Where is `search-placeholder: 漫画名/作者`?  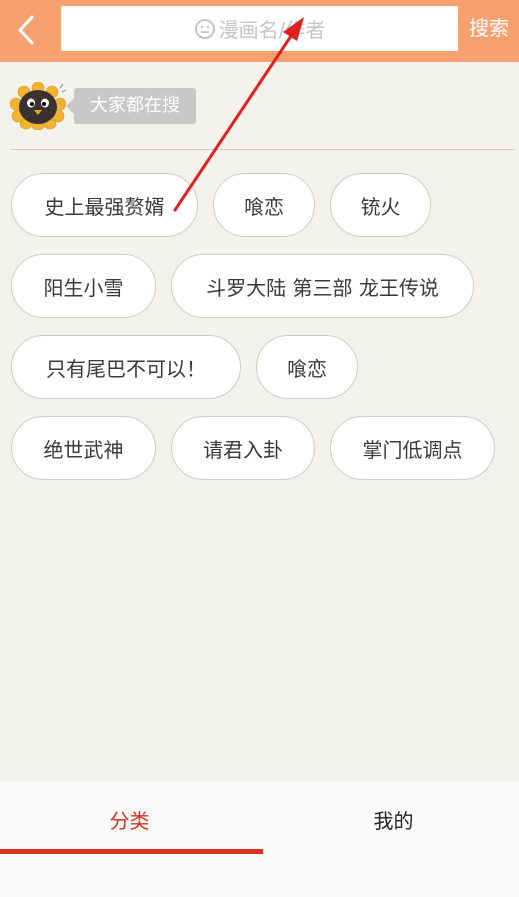
search-placeholder: 漫画名/作者 is located at coordinates (272, 30).